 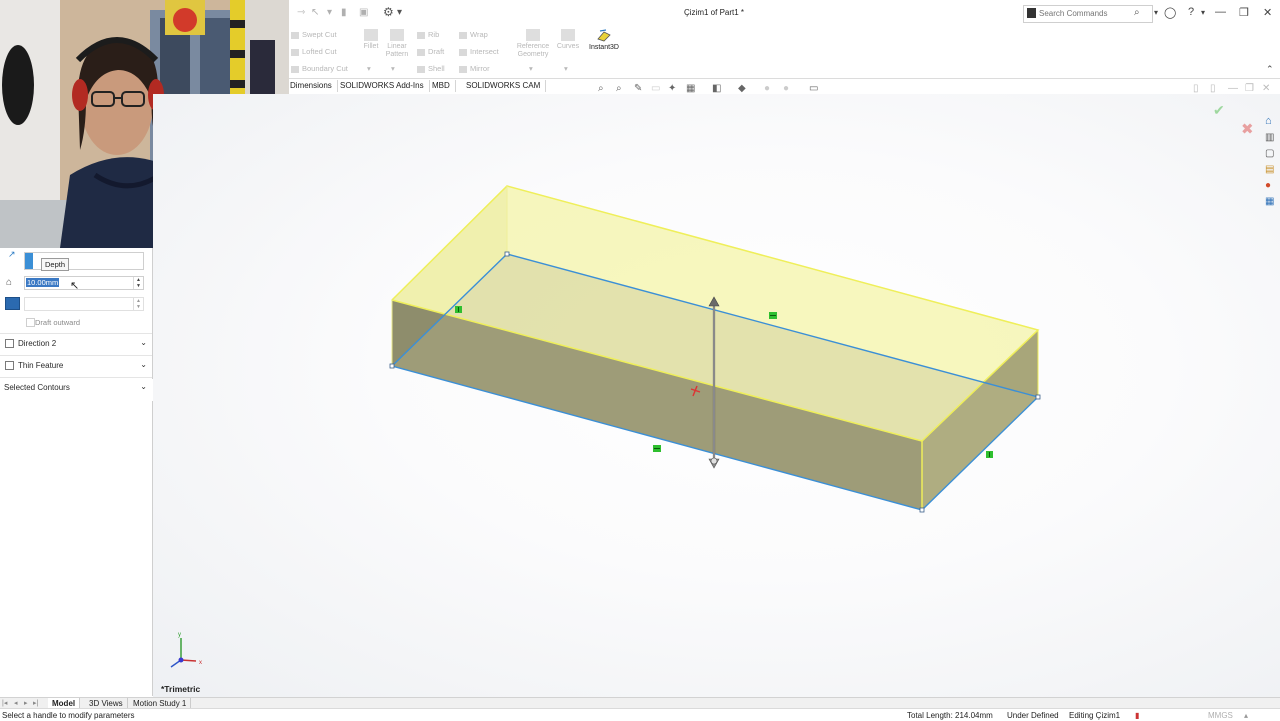 I want to click on intersect-button: Intersect, so click(x=479, y=51).